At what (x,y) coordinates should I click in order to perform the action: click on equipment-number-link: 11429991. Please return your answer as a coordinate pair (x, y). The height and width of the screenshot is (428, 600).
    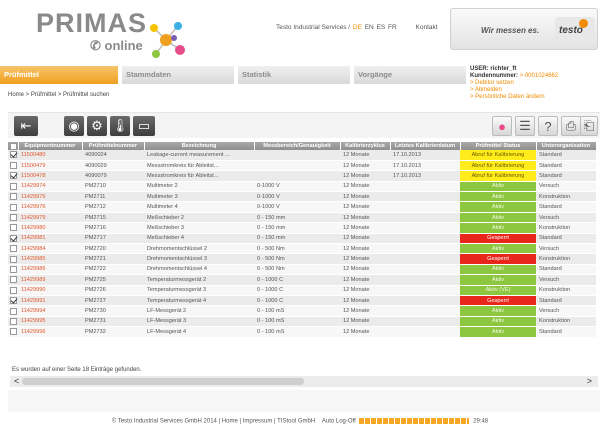
    Looking at the image, I should click on (50, 301).